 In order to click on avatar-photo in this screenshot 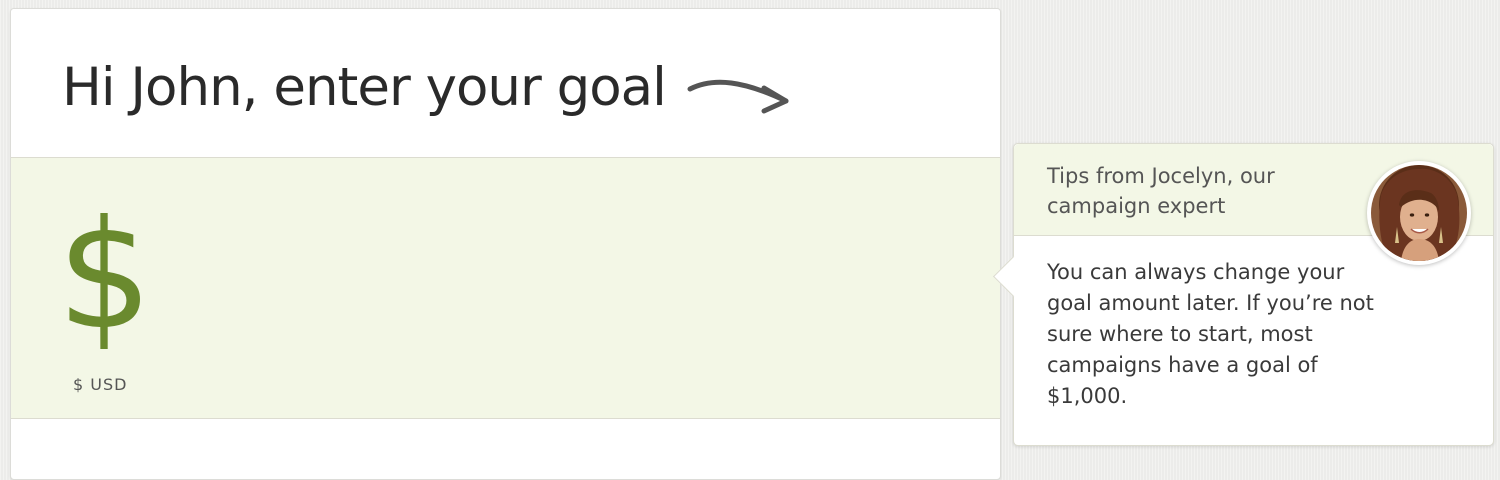, I will do `click(1419, 213)`.